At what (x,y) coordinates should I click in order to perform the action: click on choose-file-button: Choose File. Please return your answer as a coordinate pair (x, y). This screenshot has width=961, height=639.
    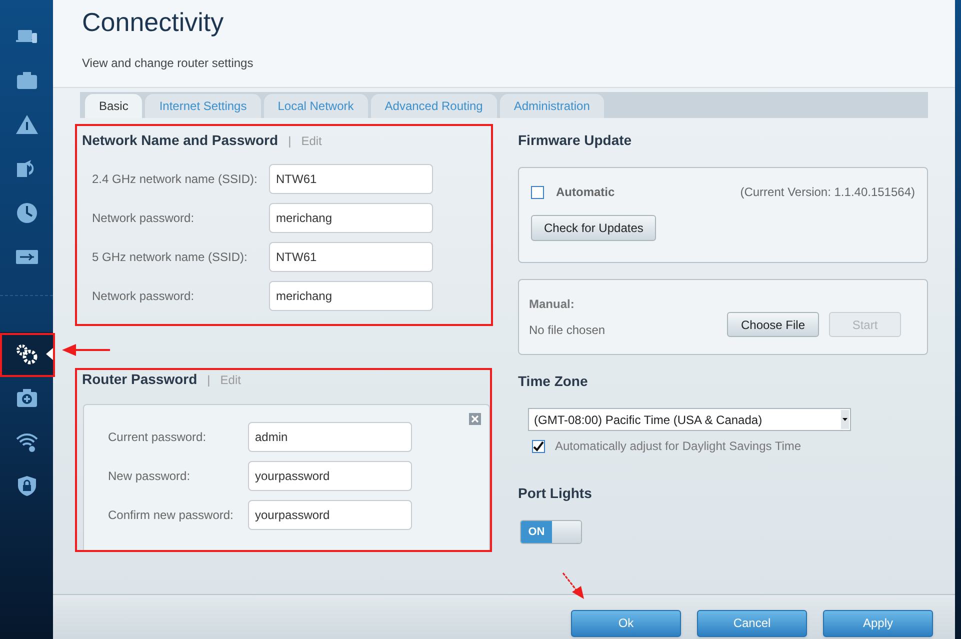
    Looking at the image, I should click on (773, 324).